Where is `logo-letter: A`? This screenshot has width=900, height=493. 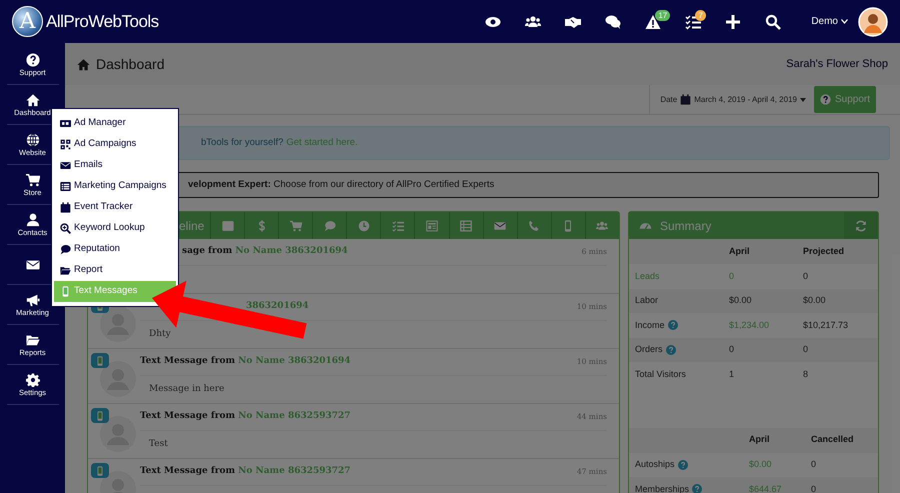
logo-letter: A is located at coordinates (28, 21).